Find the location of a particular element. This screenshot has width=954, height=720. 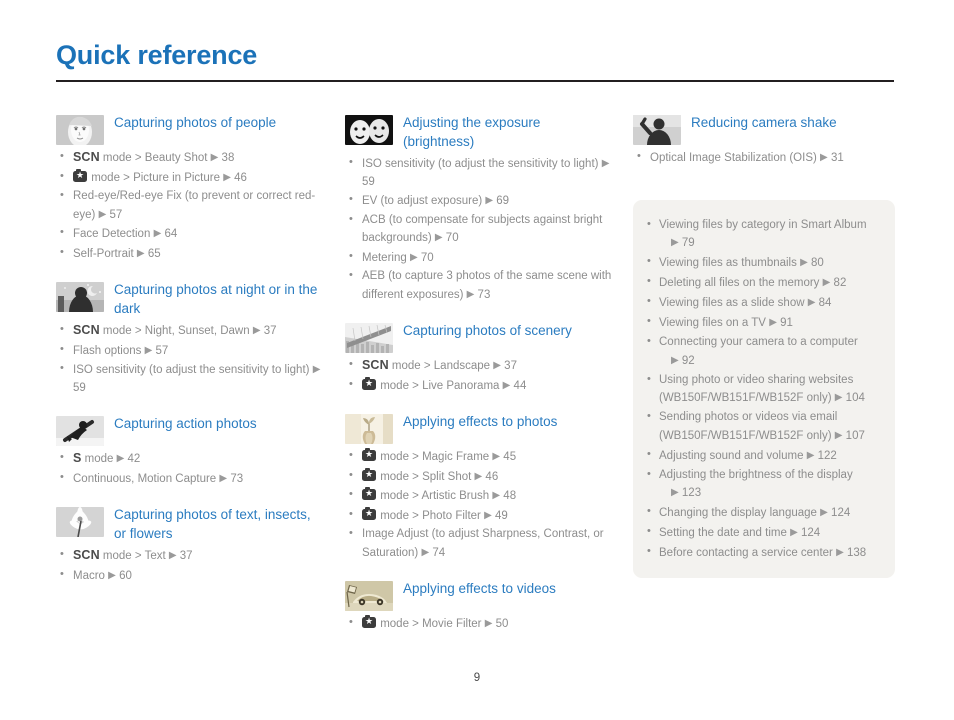

item-page: 31 is located at coordinates (837, 158).